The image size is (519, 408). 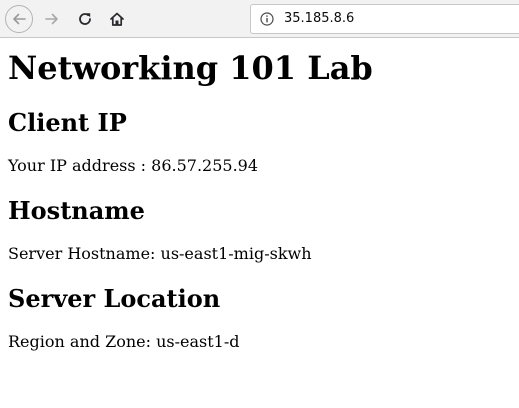 I want to click on reload-icon, so click(x=85, y=19).